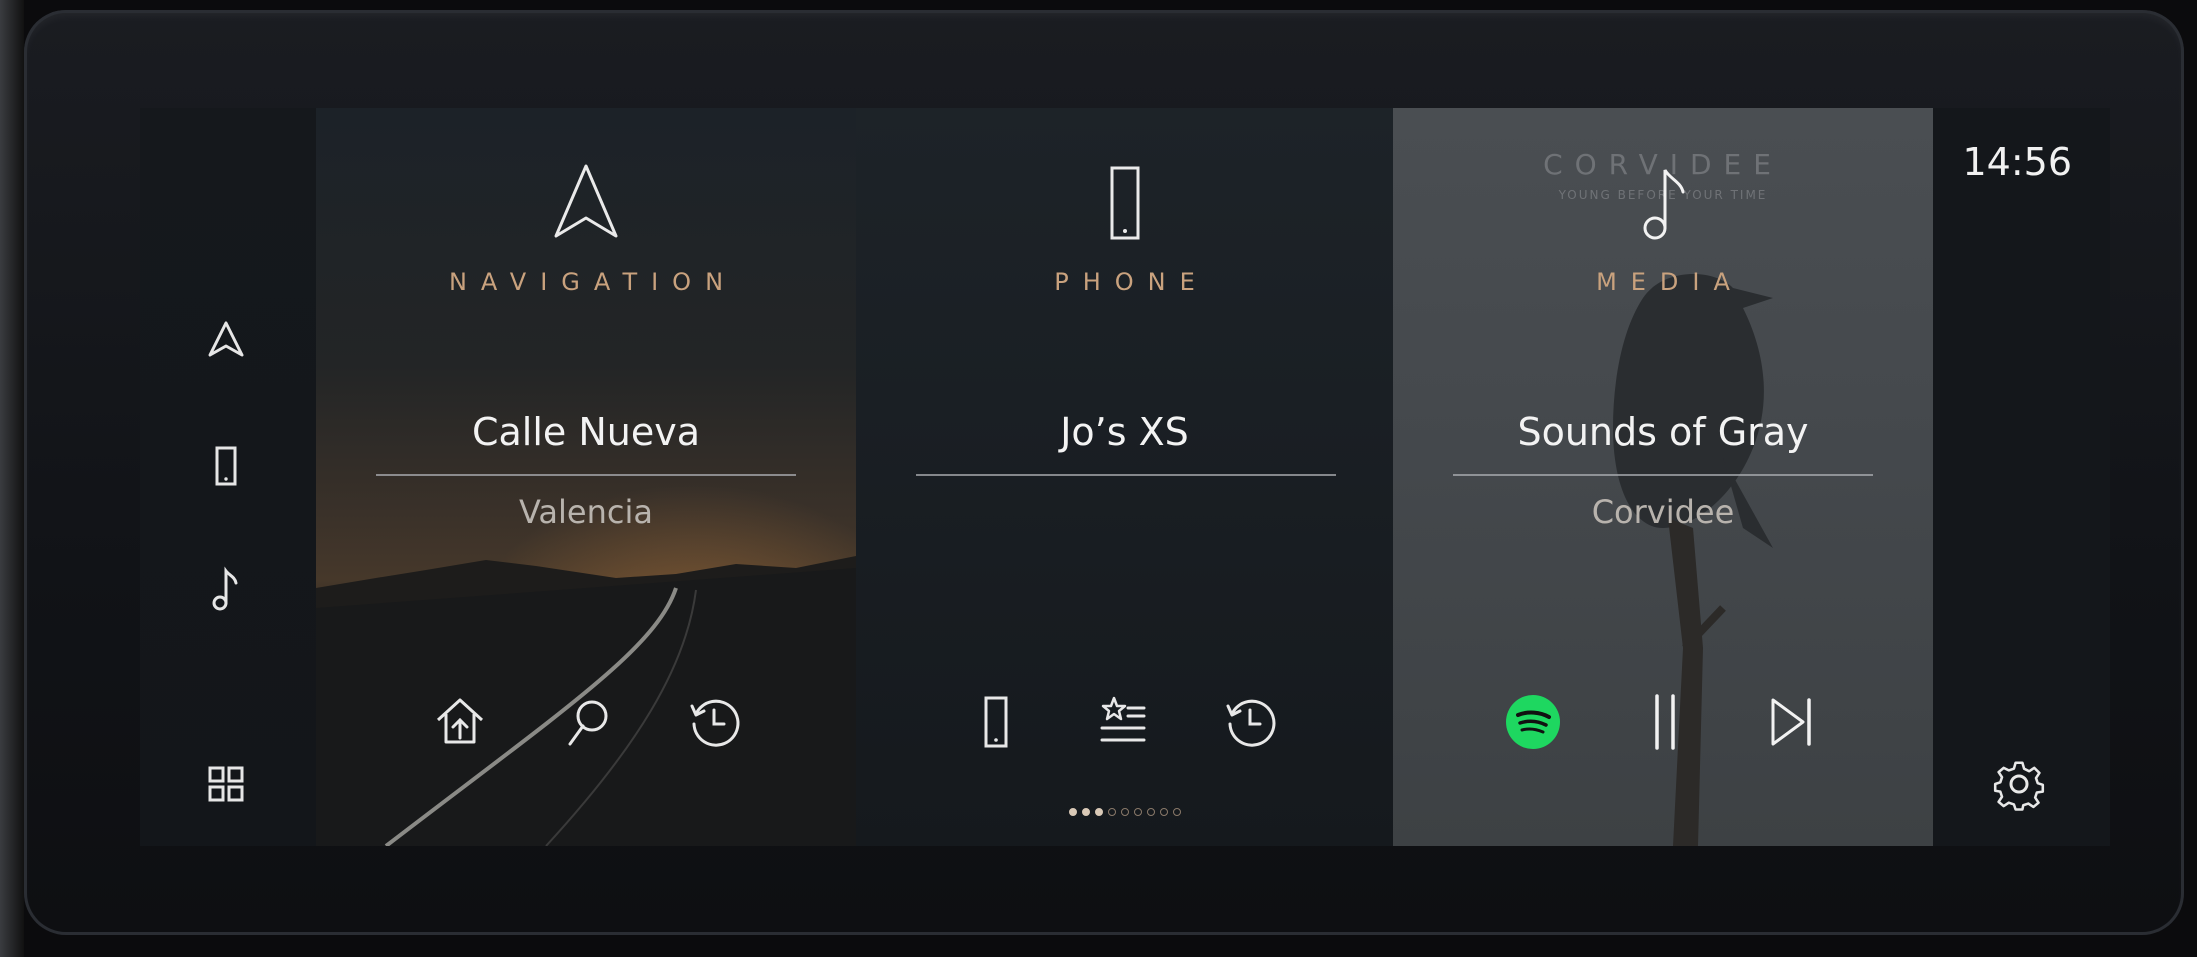 This screenshot has width=2197, height=957. I want to click on pause-icon, so click(1665, 722).